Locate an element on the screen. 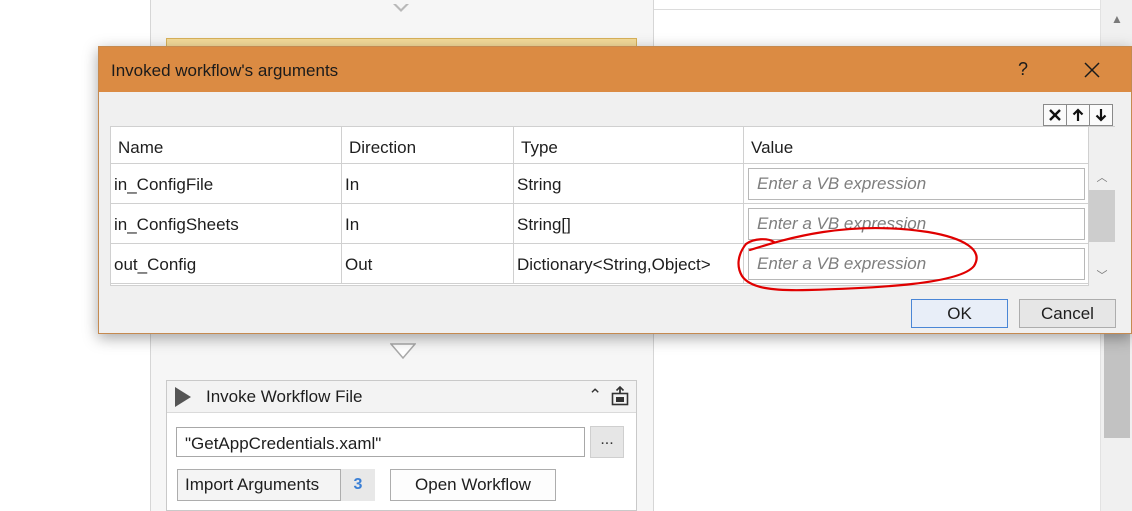 This screenshot has width=1132, height=511. move-up-button is located at coordinates (1078, 115).